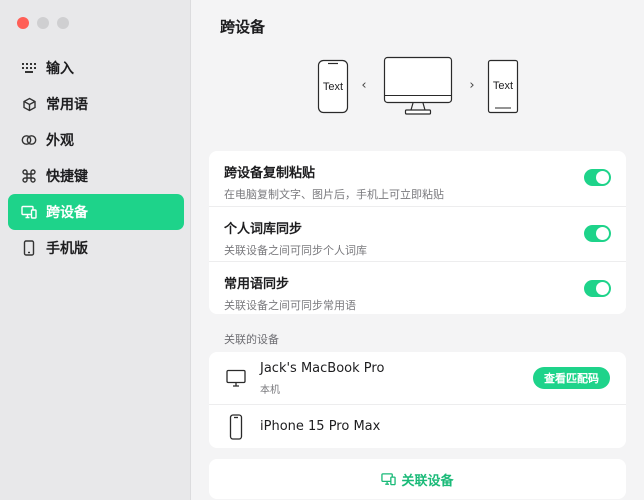 The image size is (644, 500). Describe the element at coordinates (257, 284) in the screenshot. I see `setting-title: 常用语同步` at that location.